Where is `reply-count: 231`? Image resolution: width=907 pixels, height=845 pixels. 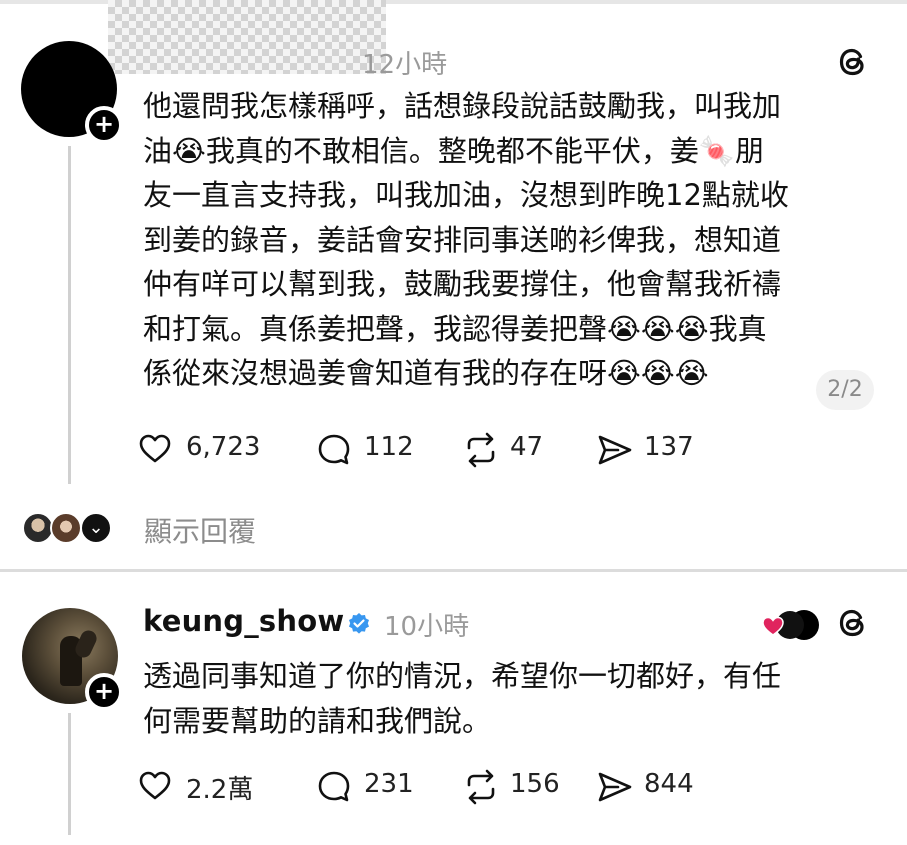
reply-count: 231 is located at coordinates (389, 784).